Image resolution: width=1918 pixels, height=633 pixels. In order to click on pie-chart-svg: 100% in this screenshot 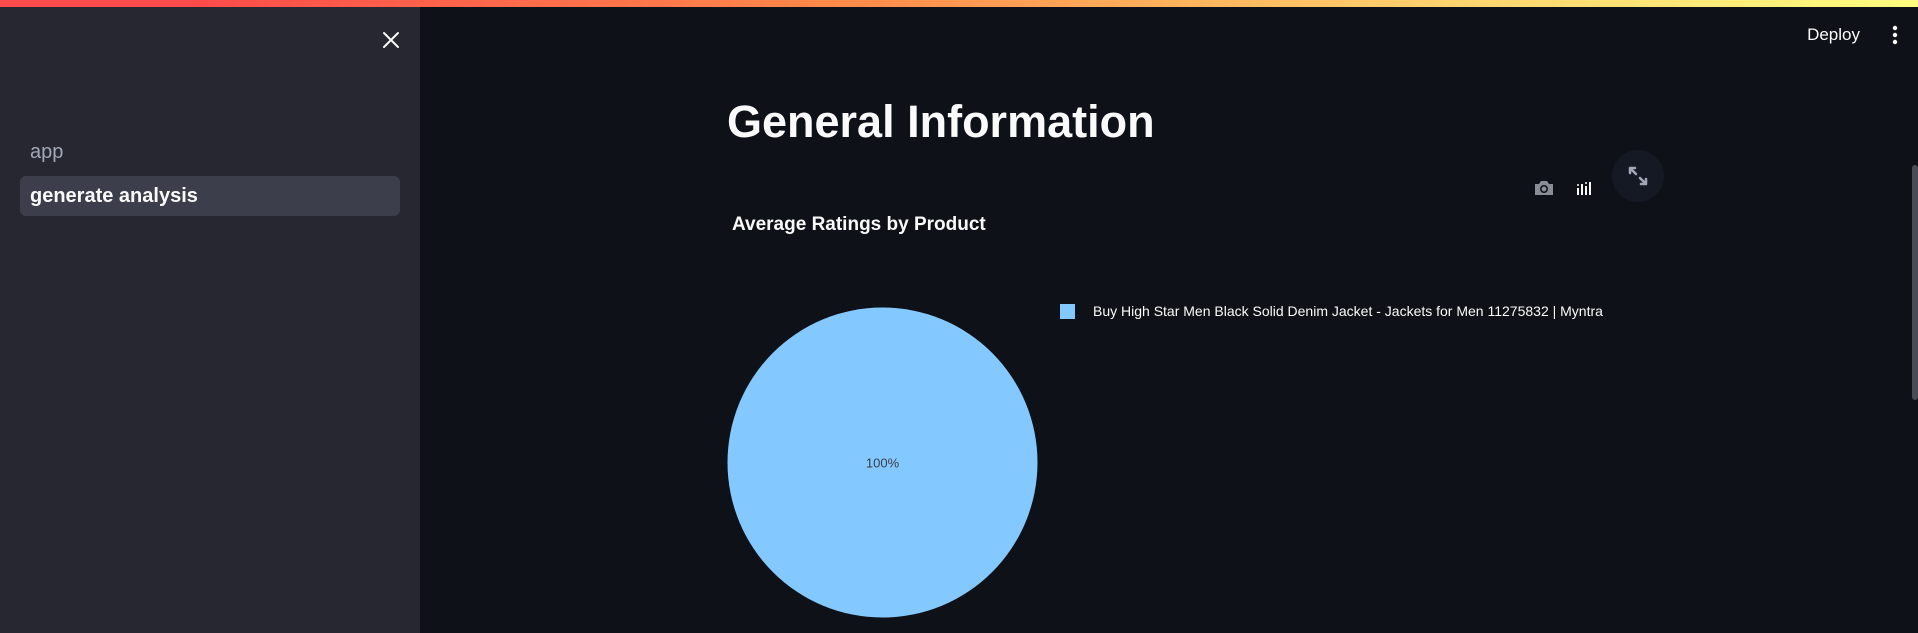, I will do `click(882, 462)`.